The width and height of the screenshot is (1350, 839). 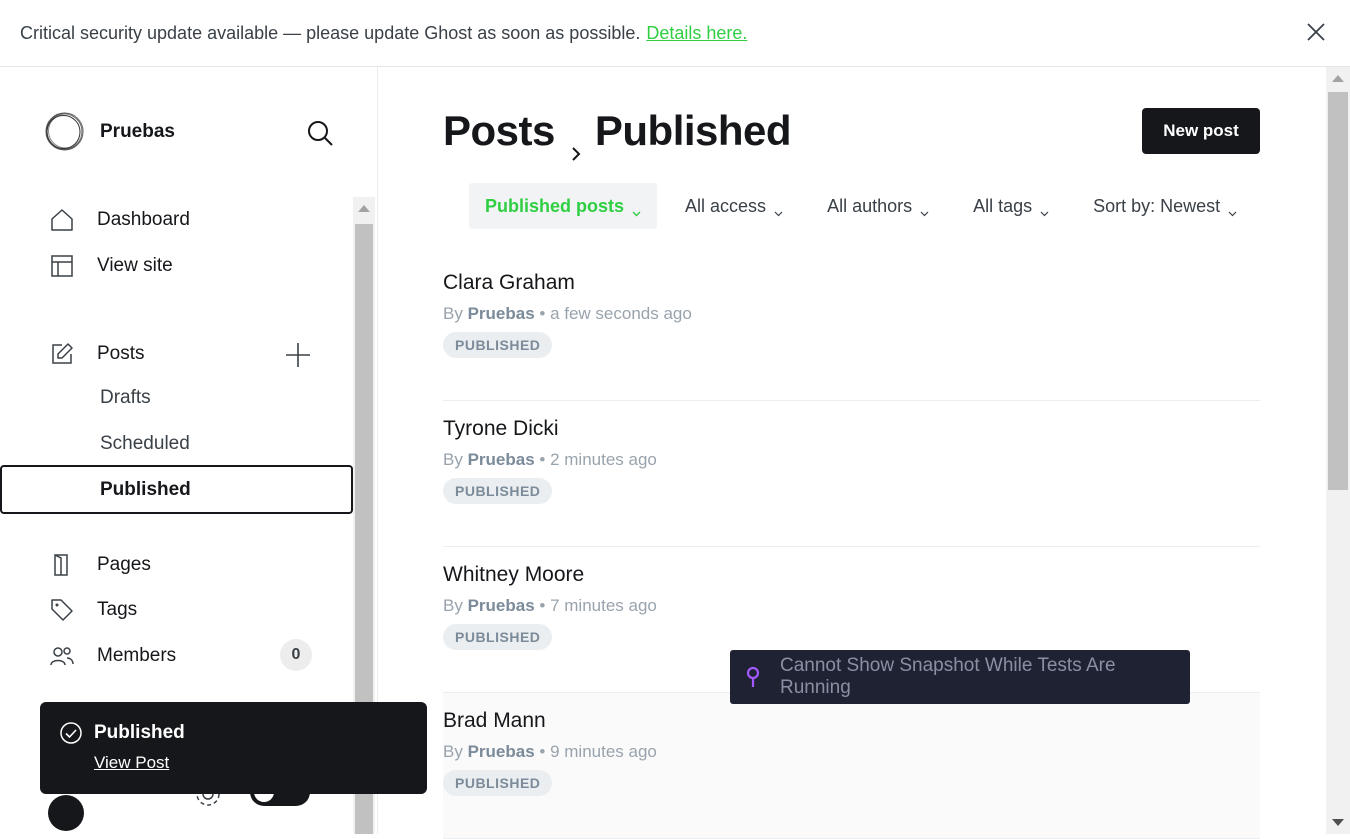 I want to click on site-logo-icon, so click(x=64, y=131).